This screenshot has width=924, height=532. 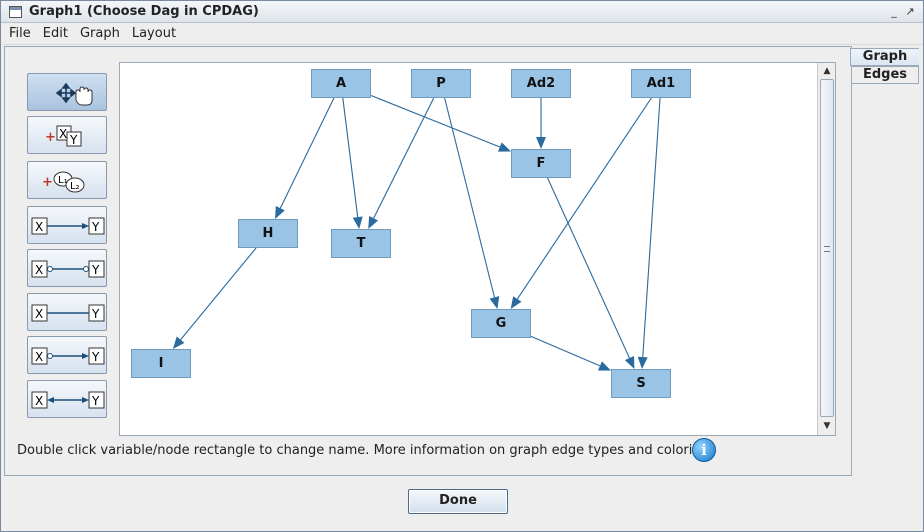 I want to click on node-s: S, so click(x=641, y=383).